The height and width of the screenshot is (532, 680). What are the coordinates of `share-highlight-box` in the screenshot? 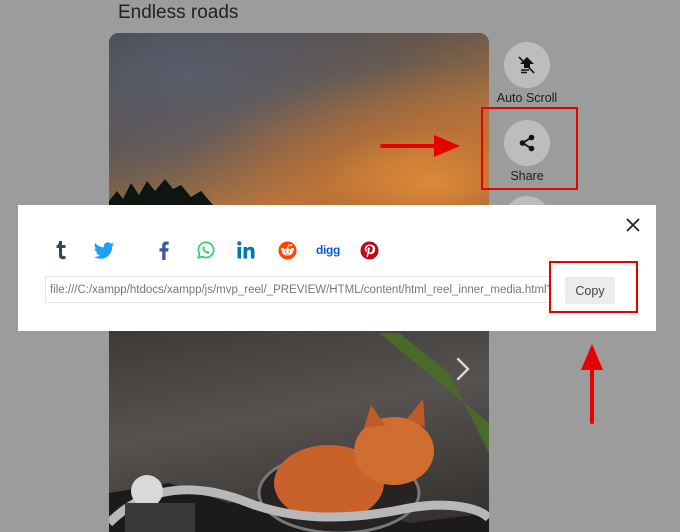 It's located at (529, 148).